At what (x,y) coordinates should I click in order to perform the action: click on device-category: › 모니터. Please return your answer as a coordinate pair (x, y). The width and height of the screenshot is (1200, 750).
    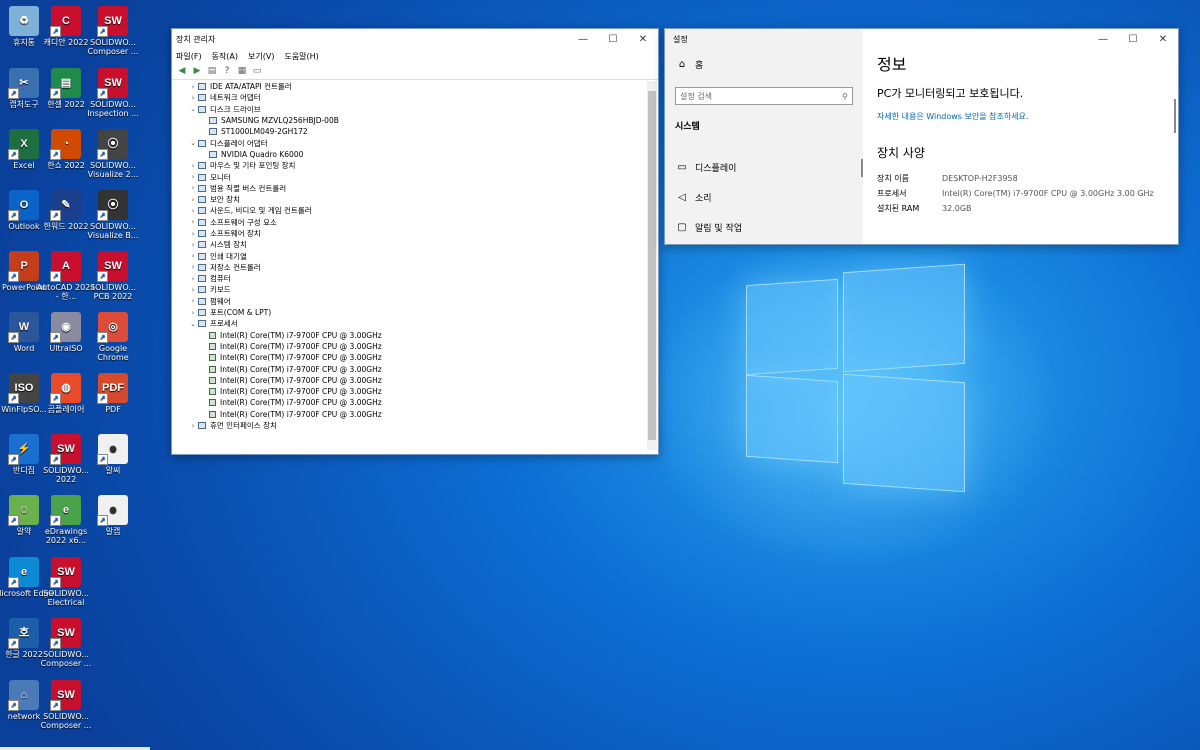
    Looking at the image, I should click on (411, 176).